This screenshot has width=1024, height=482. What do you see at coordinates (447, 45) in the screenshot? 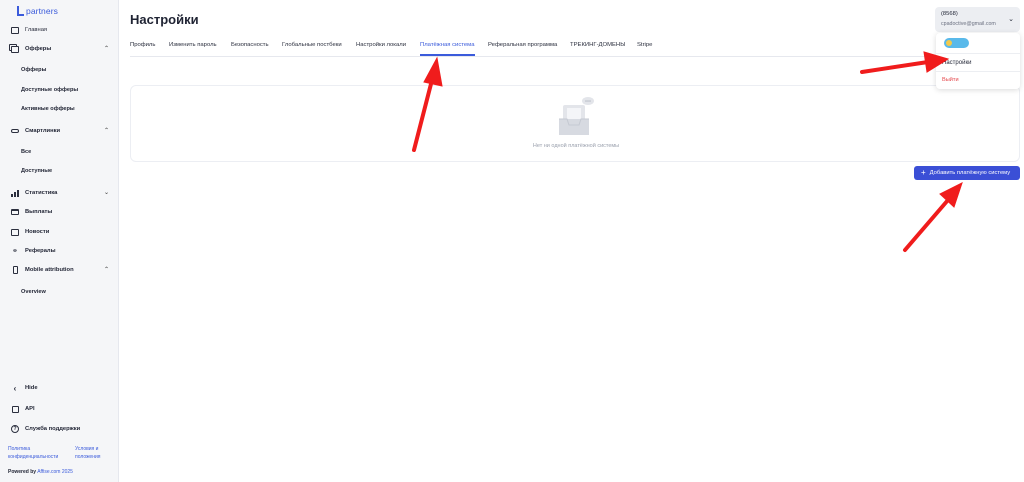
I see `tab-payment-system: Платёжная система` at bounding box center [447, 45].